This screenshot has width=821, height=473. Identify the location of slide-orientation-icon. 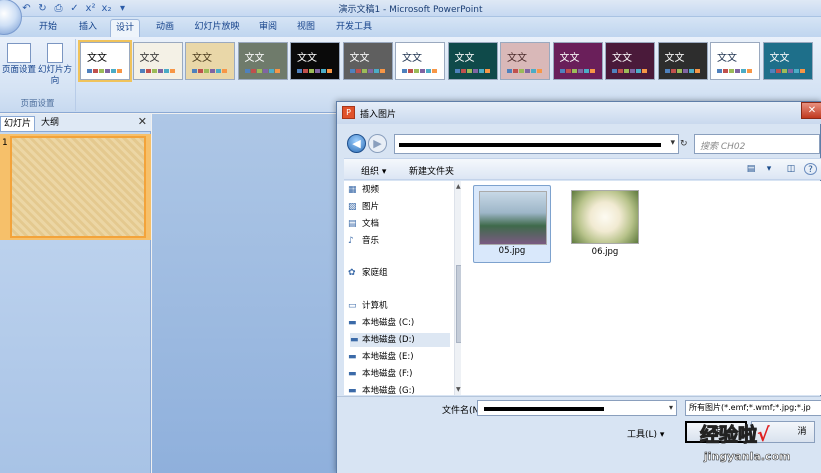
(55, 53).